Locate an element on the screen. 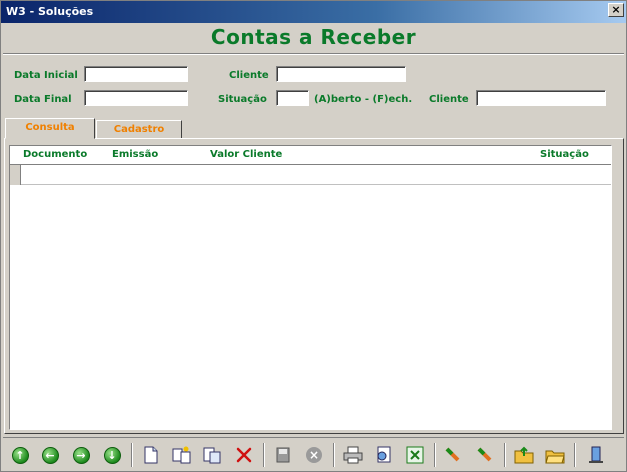 The height and width of the screenshot is (472, 627). delete-button is located at coordinates (244, 455).